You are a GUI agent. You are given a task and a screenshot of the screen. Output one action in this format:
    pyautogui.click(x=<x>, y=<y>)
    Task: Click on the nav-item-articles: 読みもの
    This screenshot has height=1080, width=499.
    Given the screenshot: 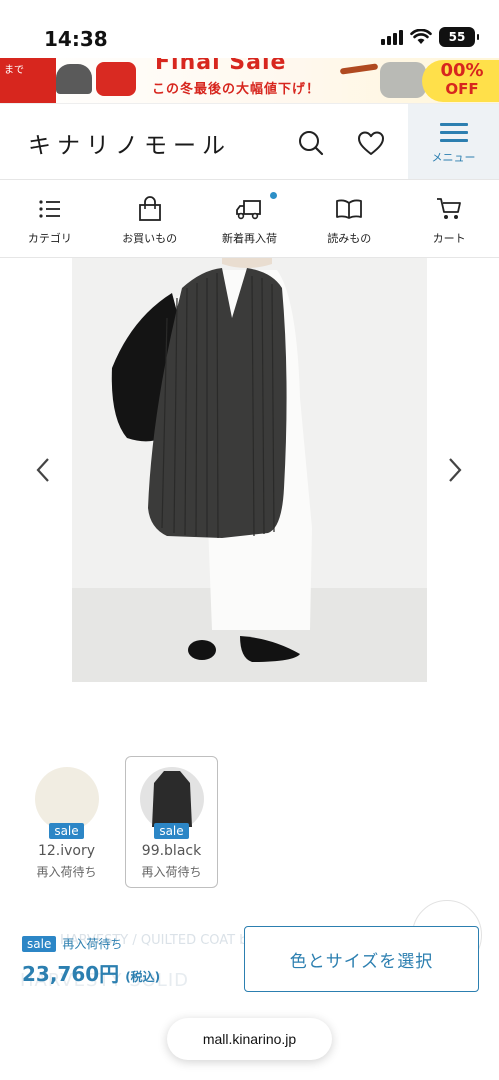 What is the action you would take?
    pyautogui.click(x=349, y=218)
    